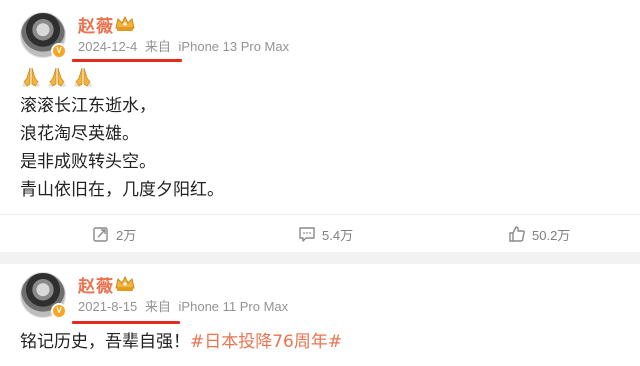 Image resolution: width=640 pixels, height=366 pixels. Describe the element at coordinates (122, 148) in the screenshot. I see `post-text: 滚滚长江东逝水， 浪花淘尽英雄。 是非成败转头空。 青山依旧在，几度夕阳红。` at that location.